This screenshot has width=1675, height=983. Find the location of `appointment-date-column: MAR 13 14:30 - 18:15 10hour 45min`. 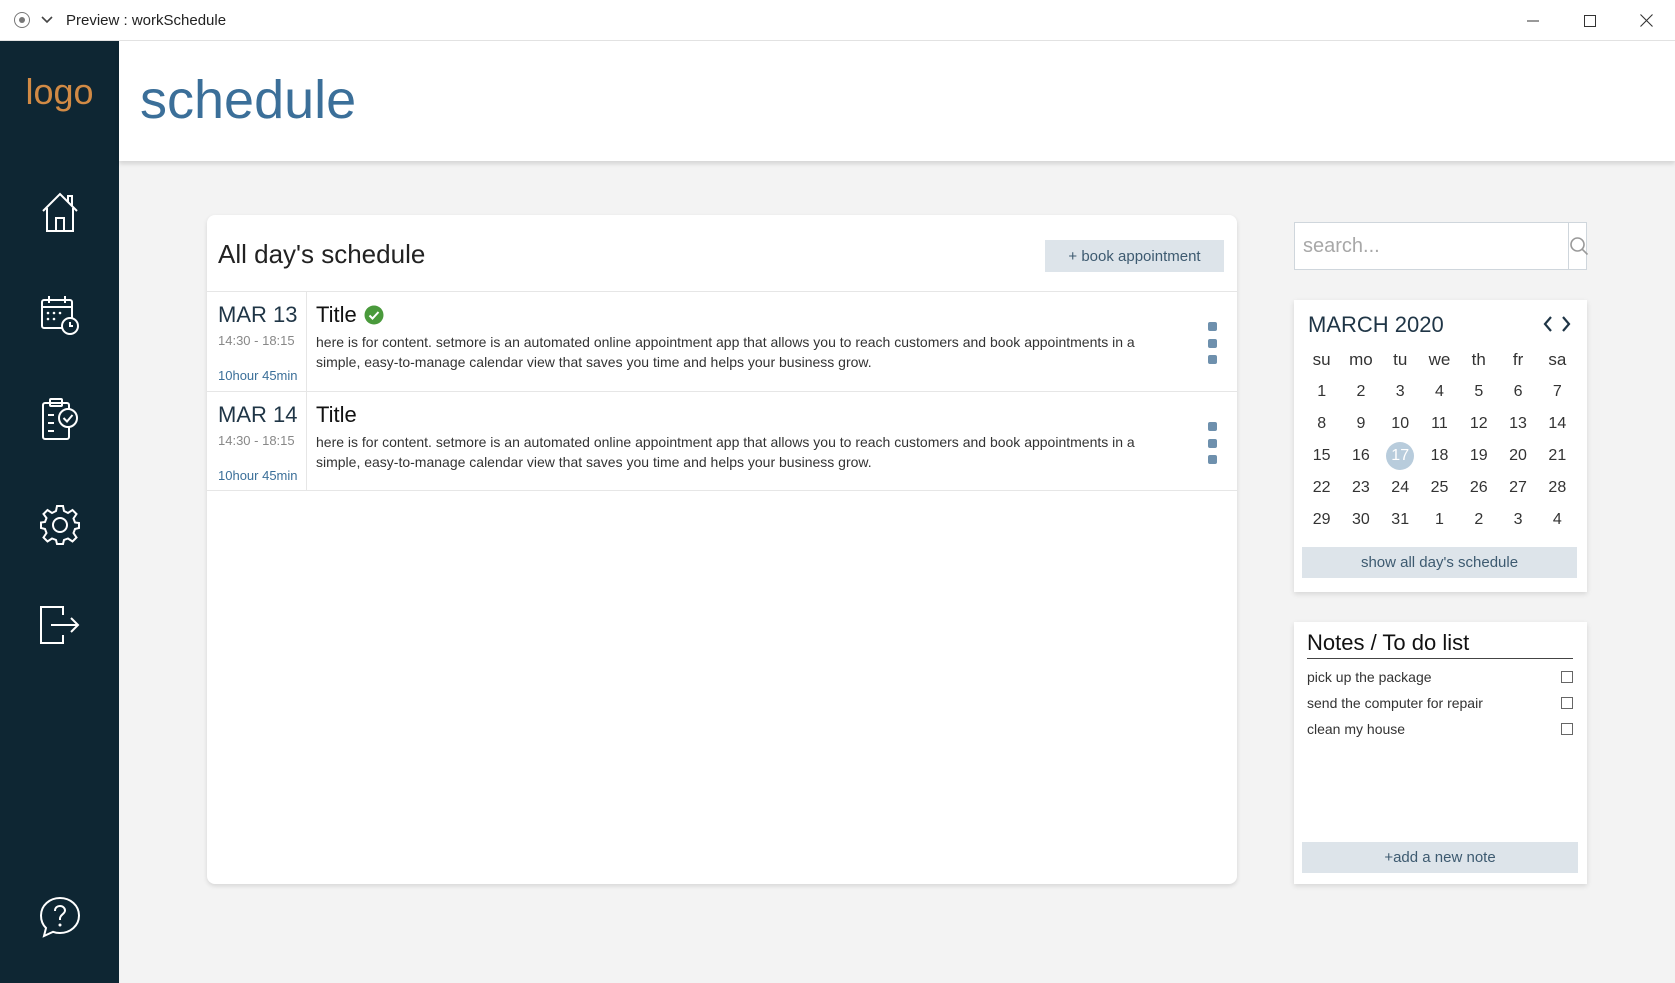

appointment-date-column: MAR 13 14:30 - 18:15 10hour 45min is located at coordinates (257, 341).